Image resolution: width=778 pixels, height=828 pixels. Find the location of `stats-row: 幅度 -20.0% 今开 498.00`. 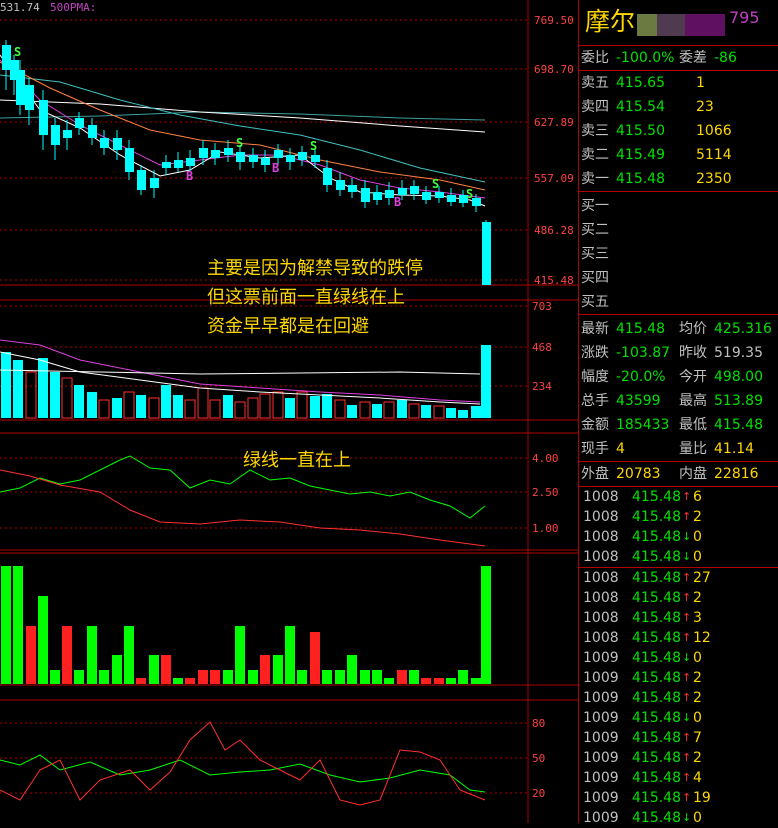

stats-row: 幅度 -20.0% 今开 498.00 is located at coordinates (678, 377).